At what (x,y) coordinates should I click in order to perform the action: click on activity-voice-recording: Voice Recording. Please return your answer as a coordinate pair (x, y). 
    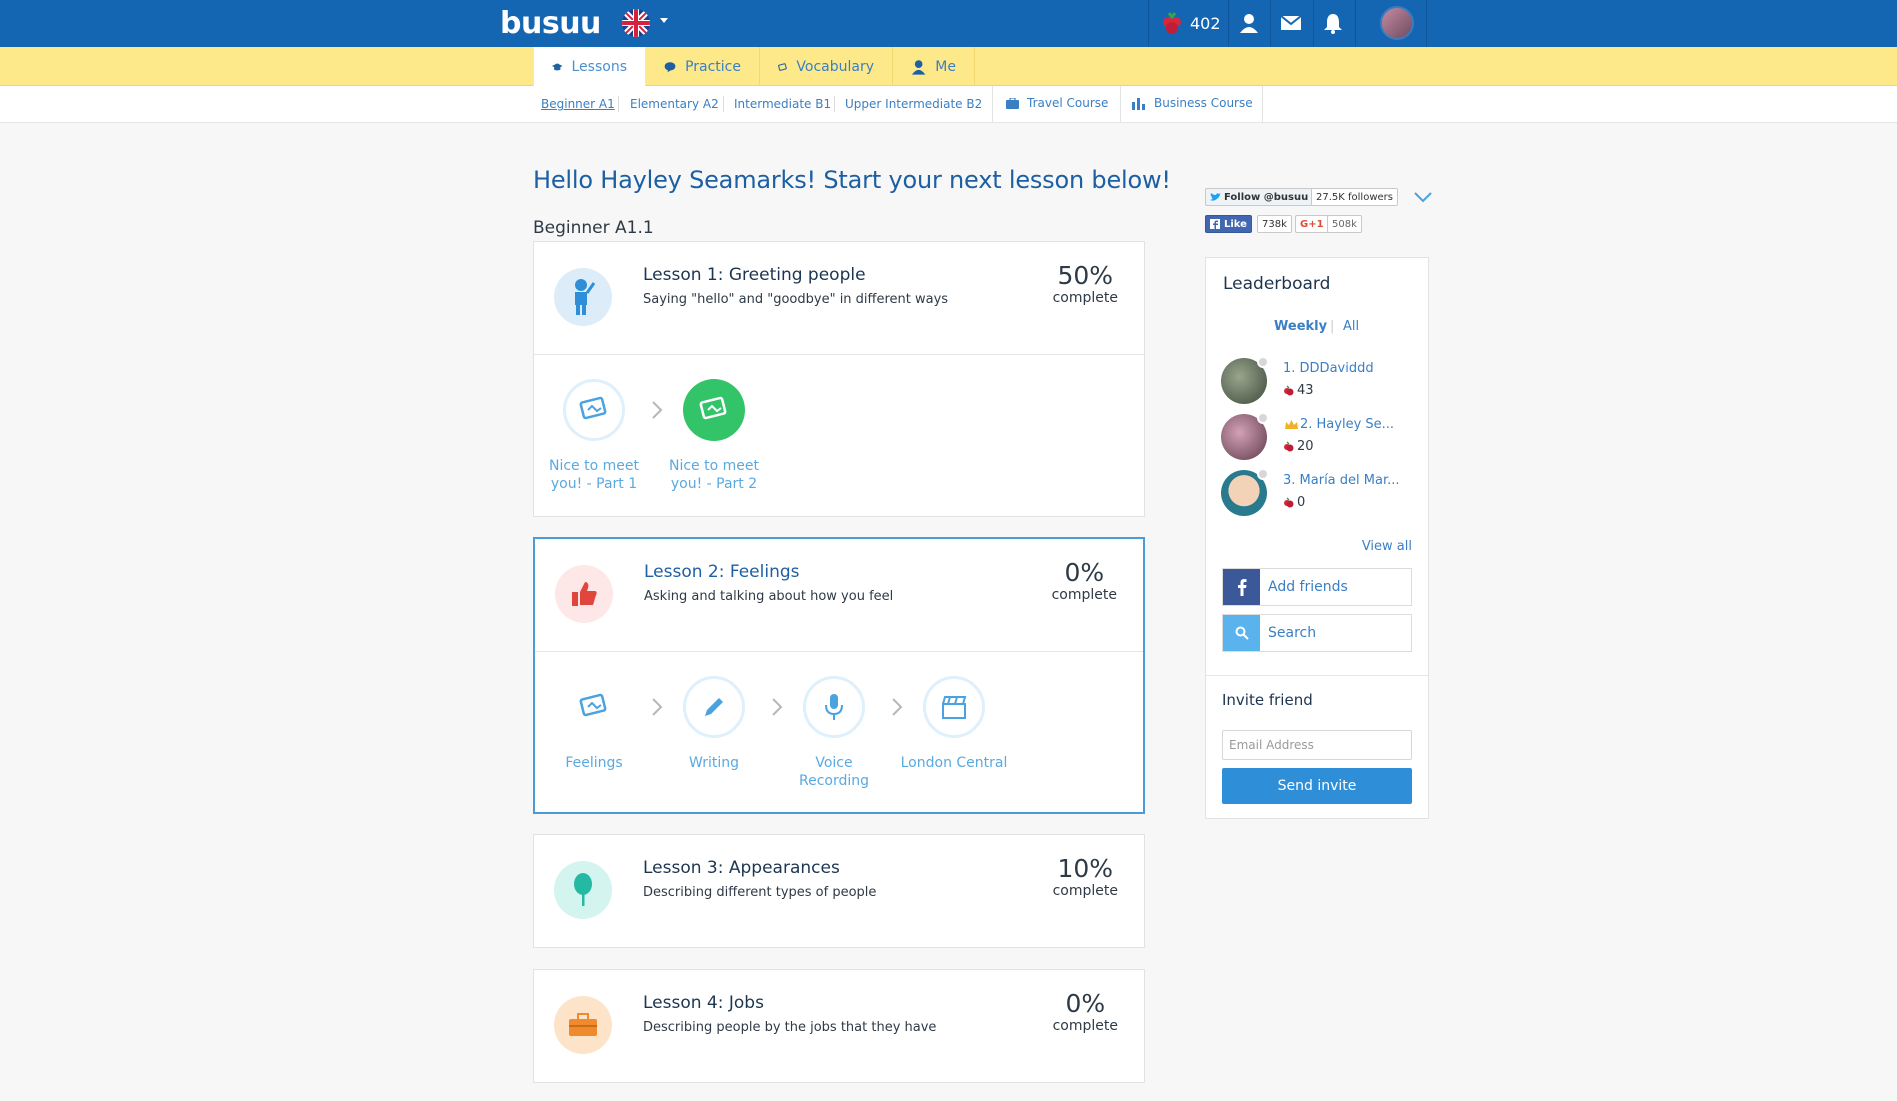
    Looking at the image, I should click on (834, 733).